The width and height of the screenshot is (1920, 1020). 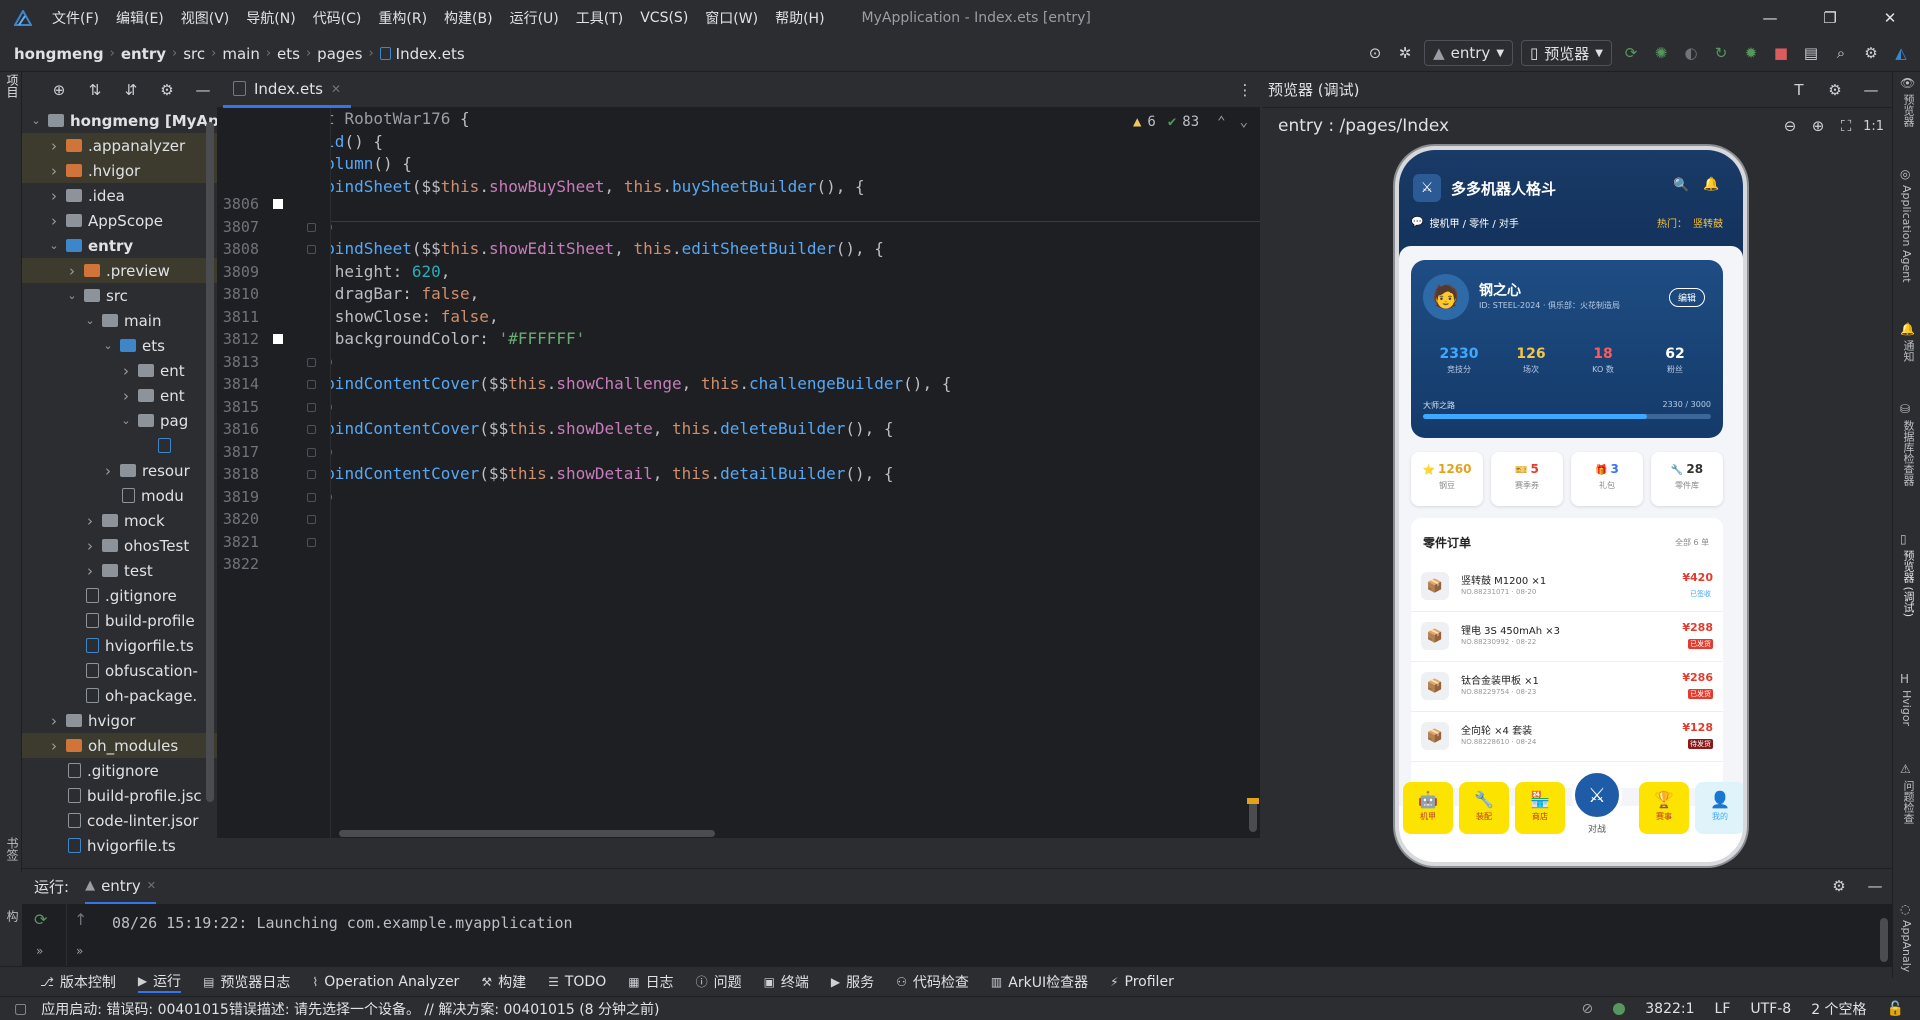 I want to click on fit-screen-icon: ⛶, so click(x=1846, y=126).